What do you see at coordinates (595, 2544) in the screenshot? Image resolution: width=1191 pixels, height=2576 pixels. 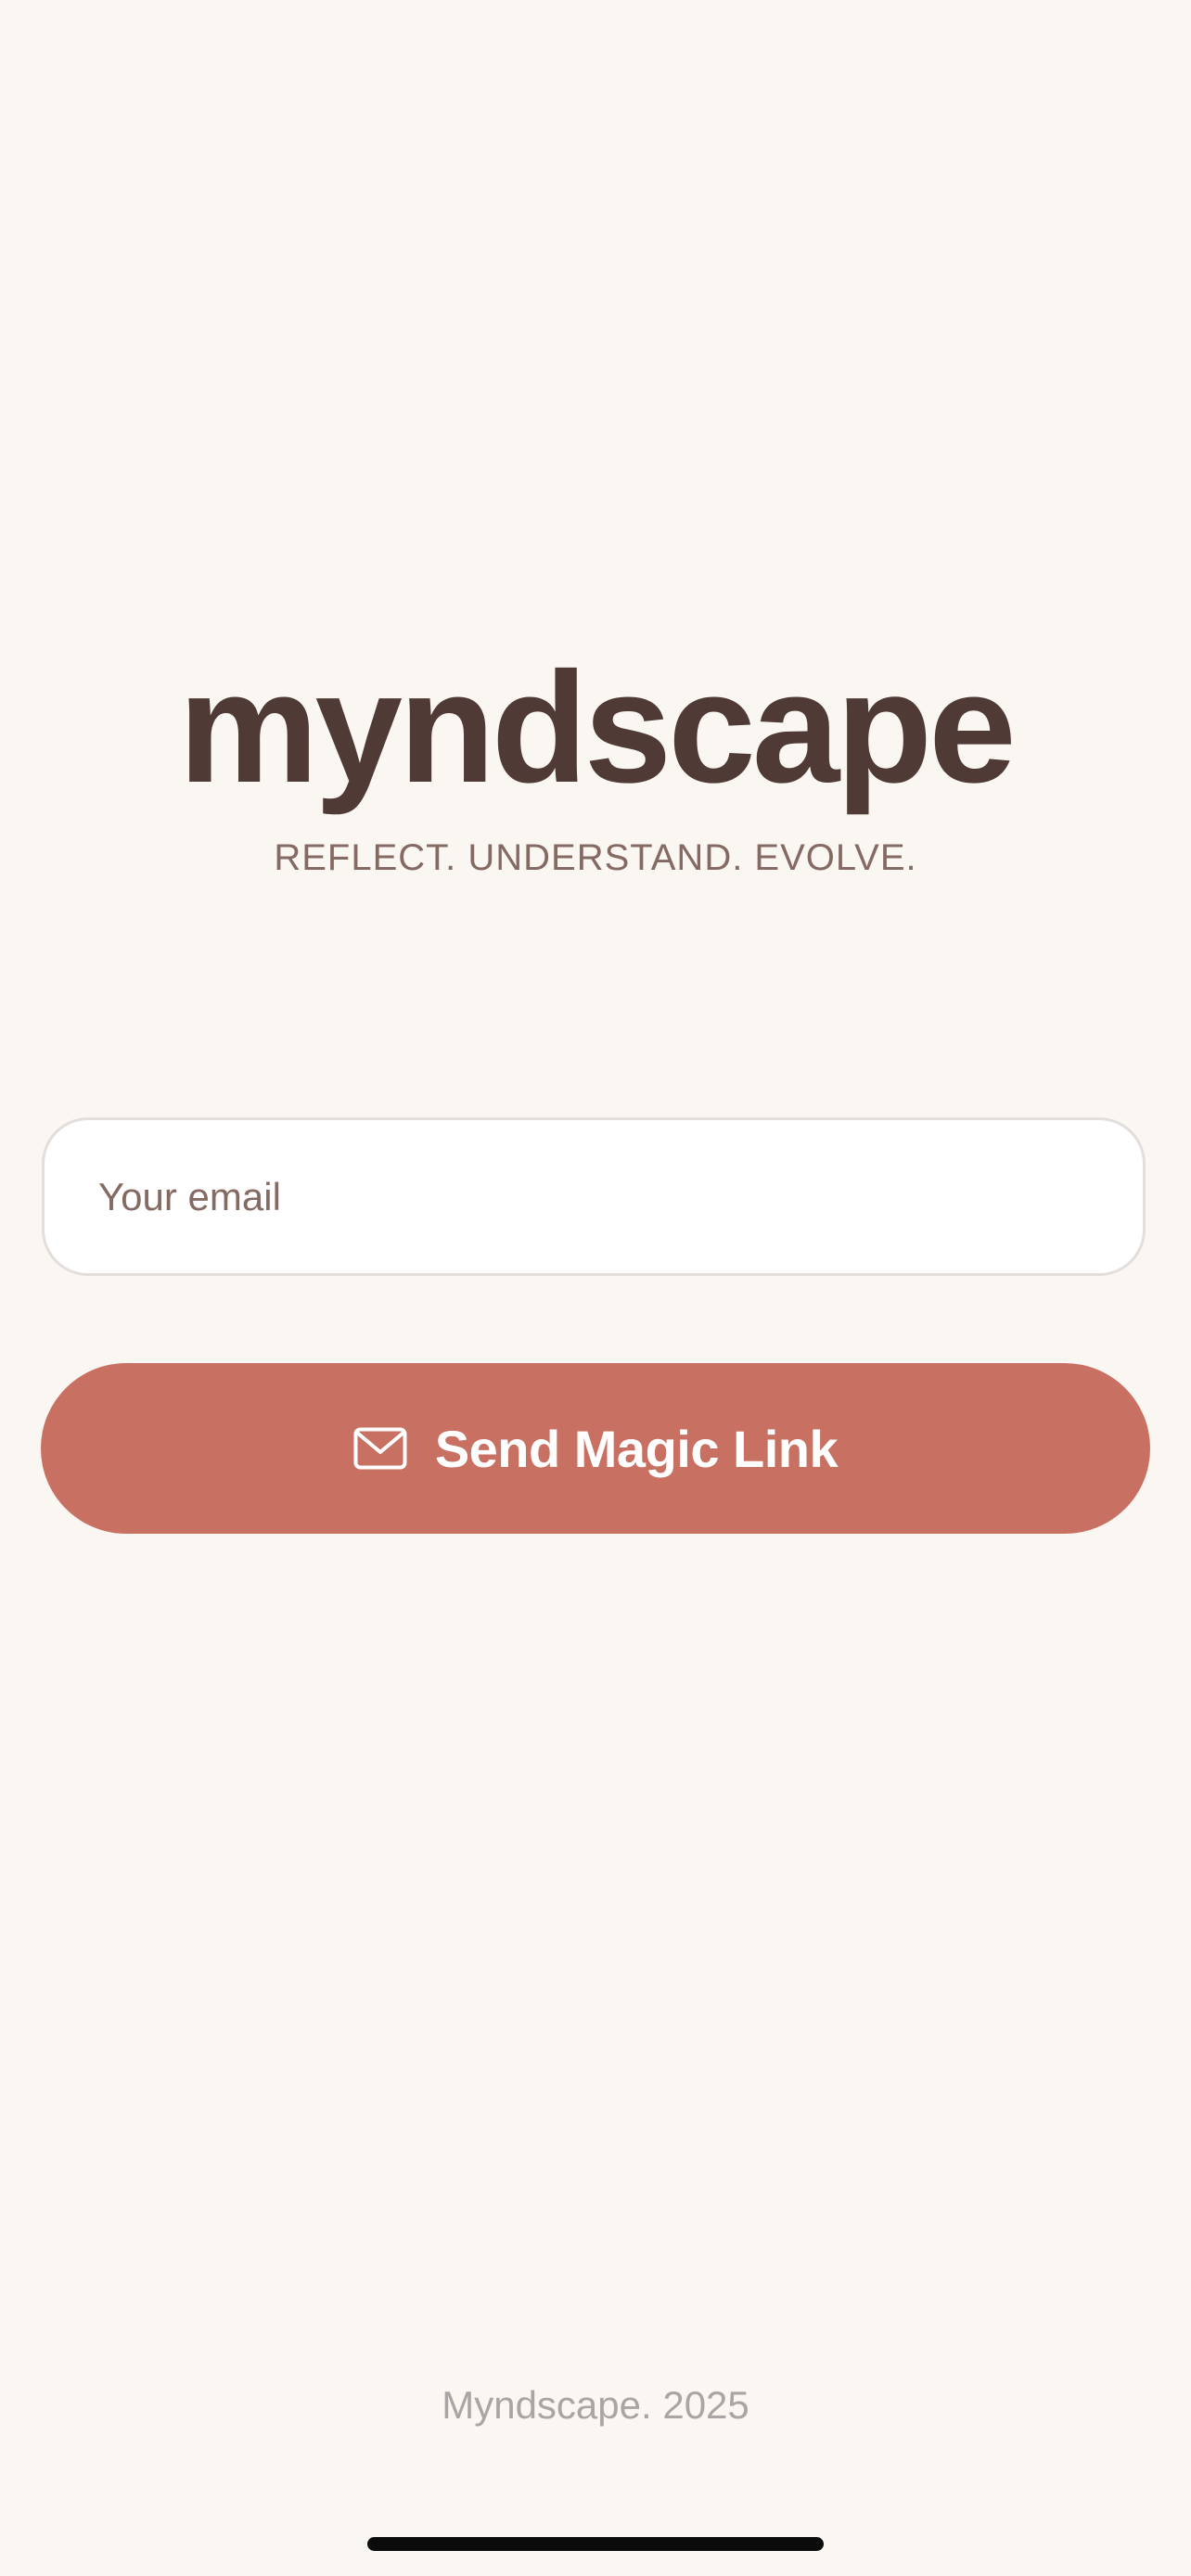 I see `home-indicator` at bounding box center [595, 2544].